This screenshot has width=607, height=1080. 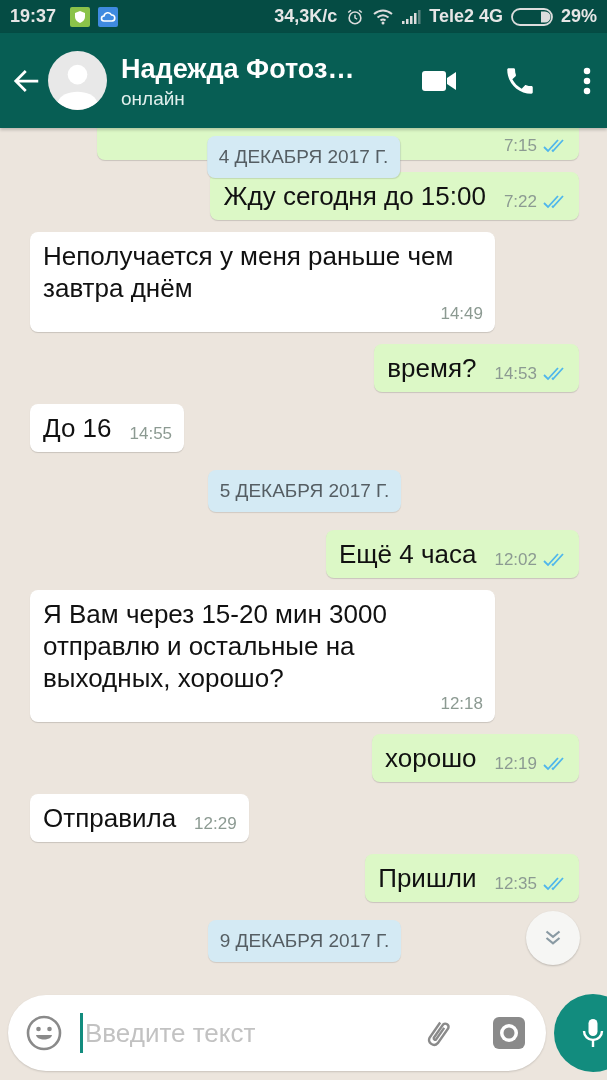 What do you see at coordinates (587, 80) in the screenshot?
I see `menu-icon` at bounding box center [587, 80].